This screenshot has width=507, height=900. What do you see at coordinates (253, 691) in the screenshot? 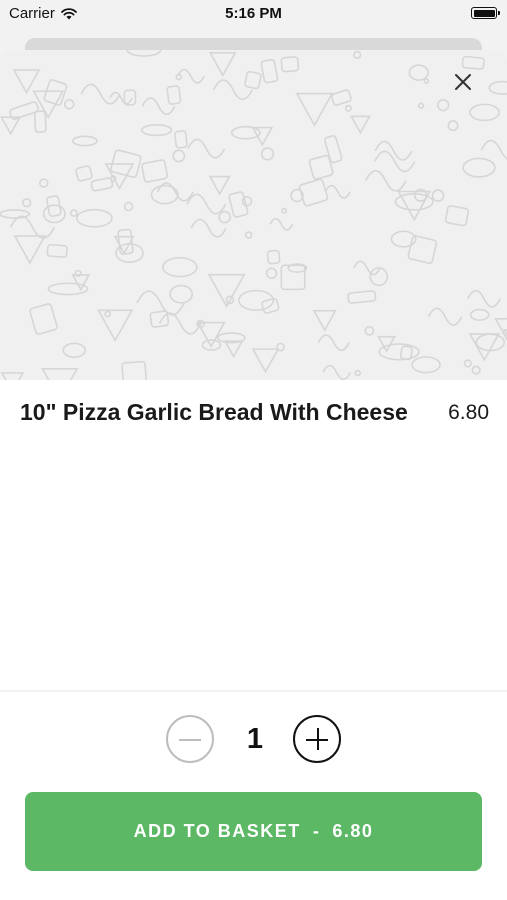
I see `divider` at bounding box center [253, 691].